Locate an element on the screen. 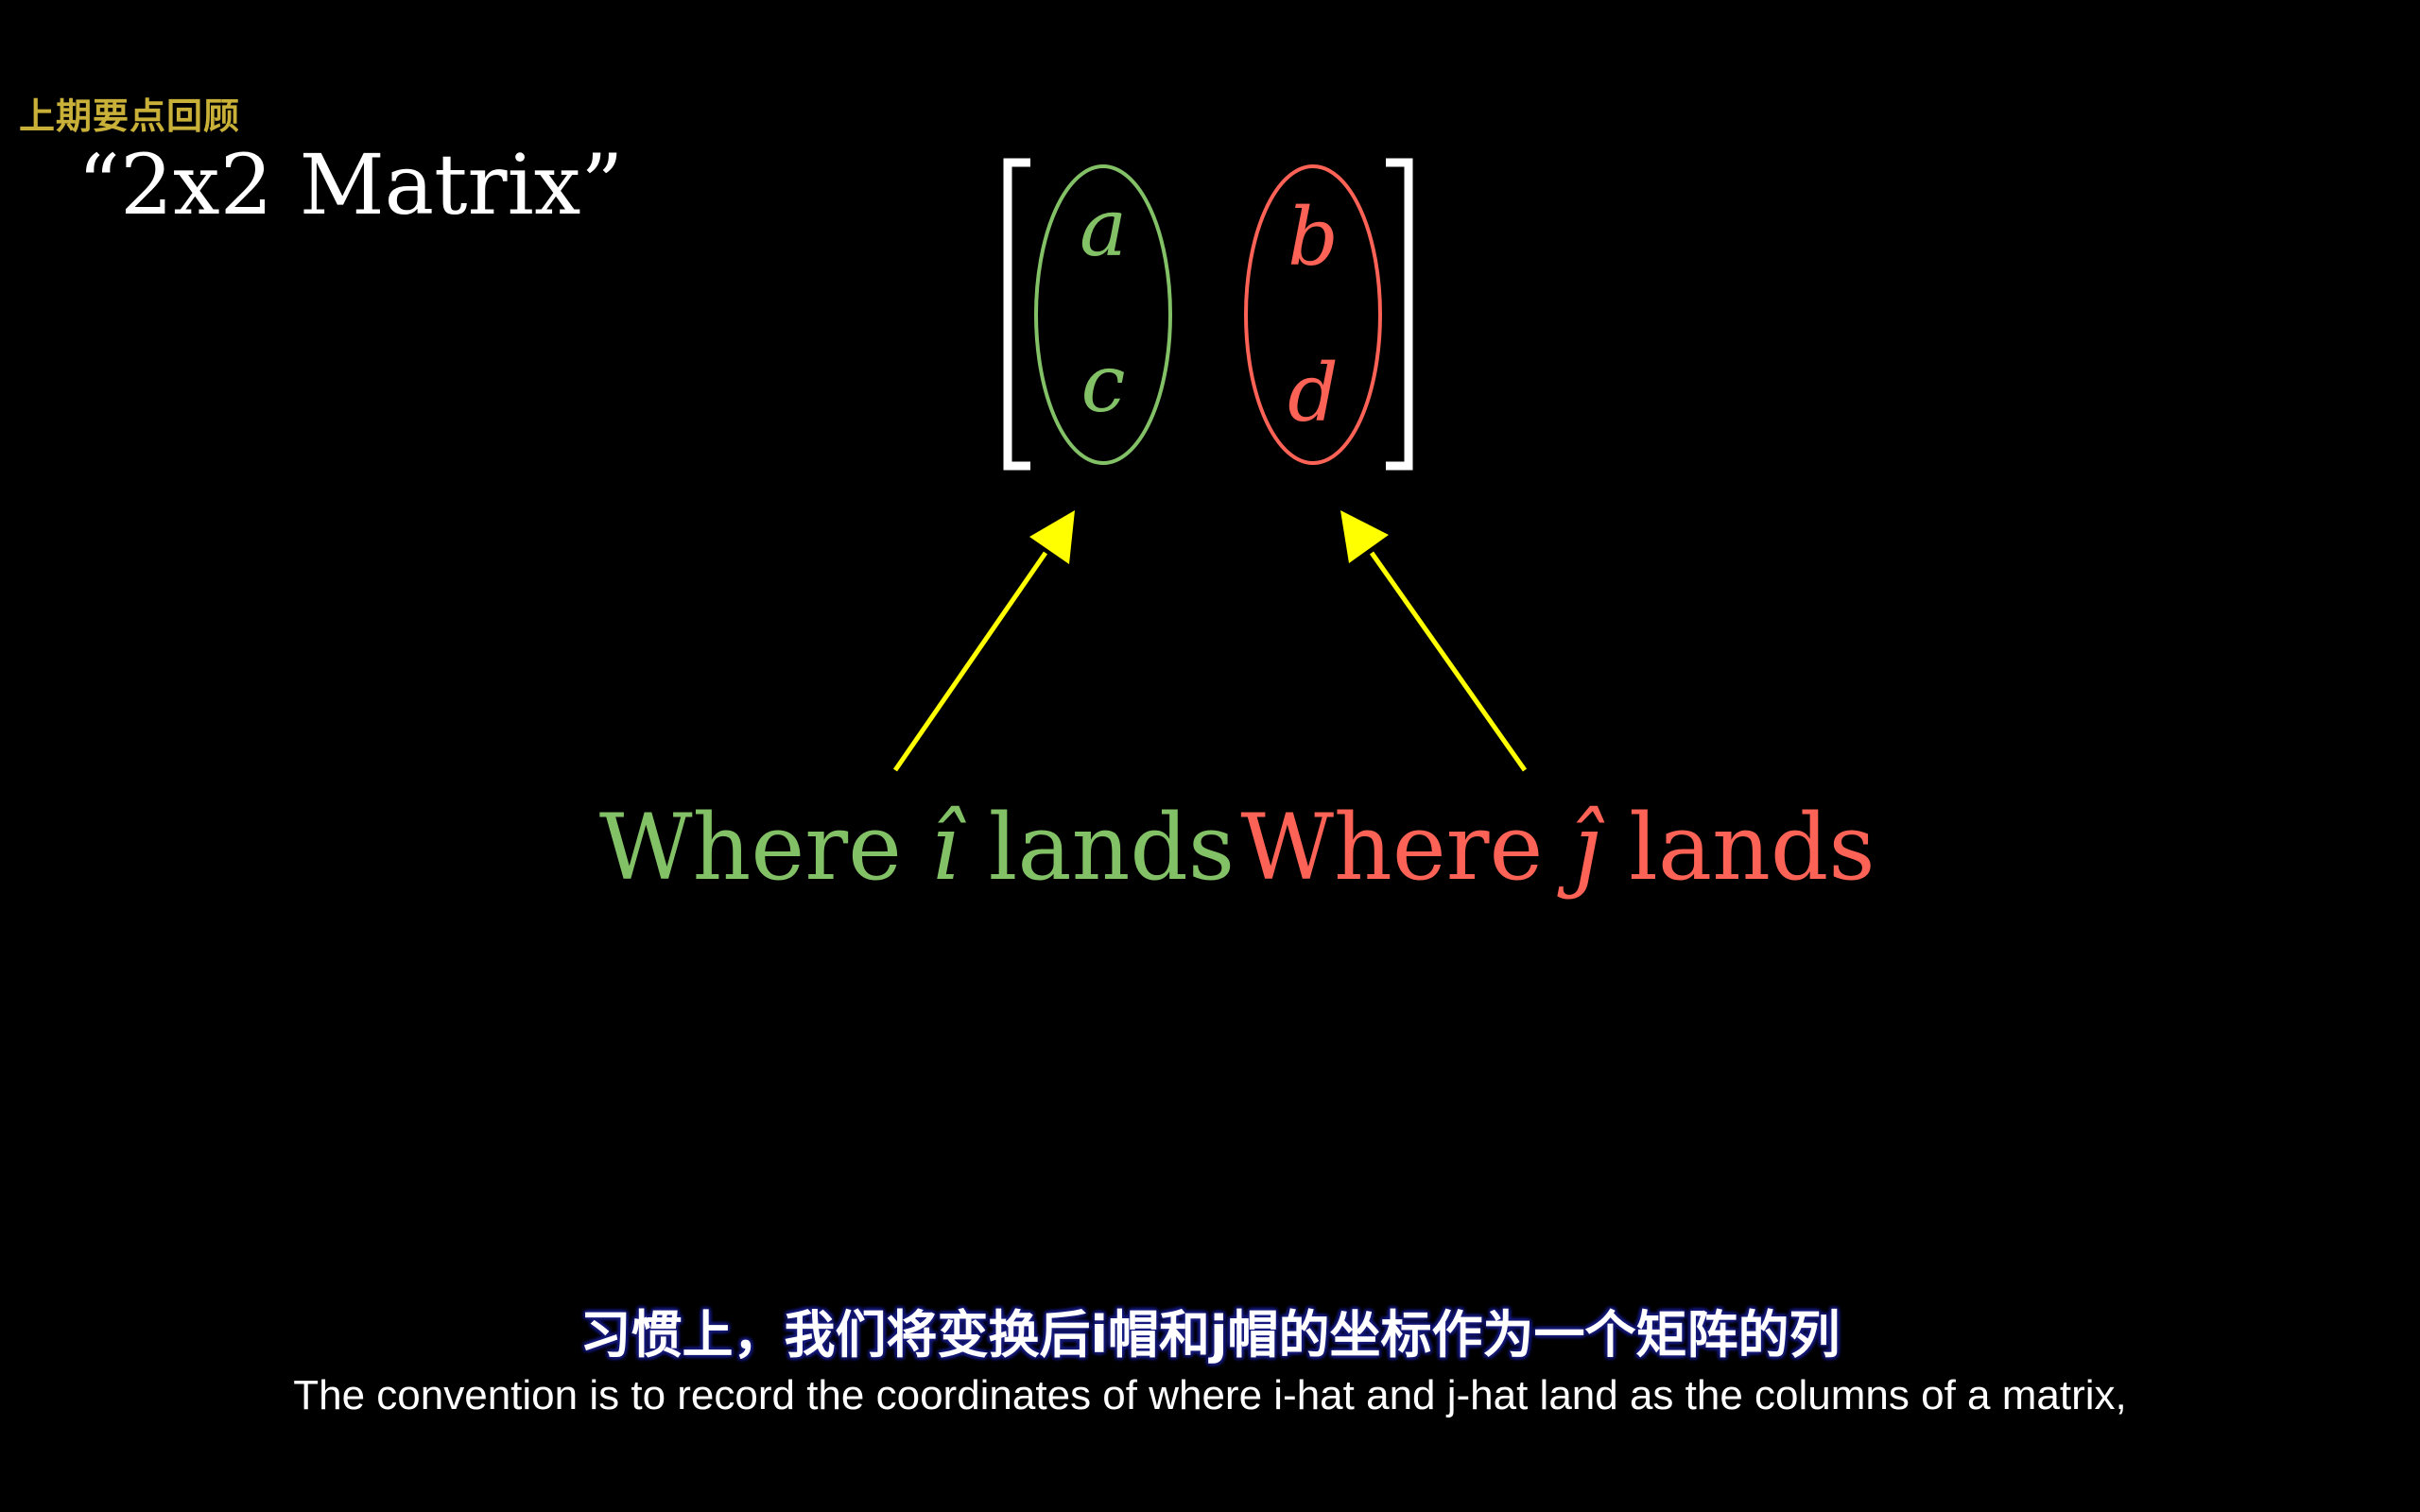 This screenshot has width=2420, height=1512. arrow-up-right-icon is located at coordinates (984, 641).